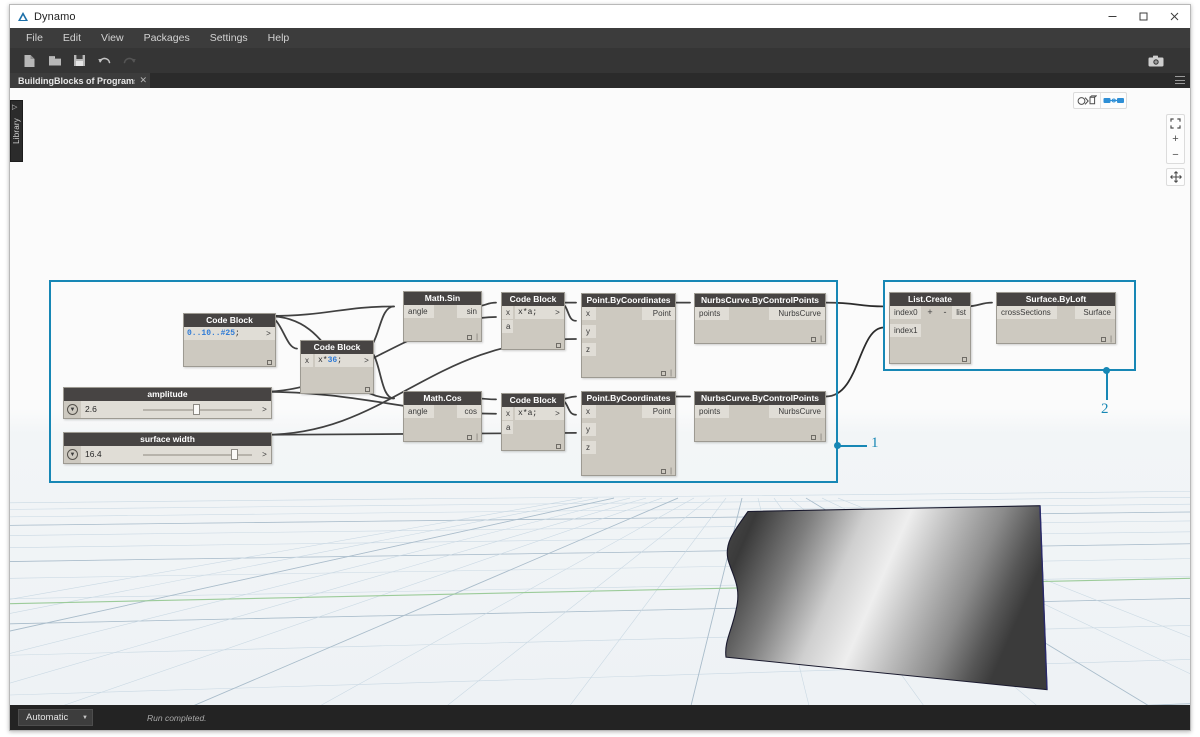 This screenshot has height=737, width=1200. I want to click on output-port-surface: Surface, so click(1095, 312).